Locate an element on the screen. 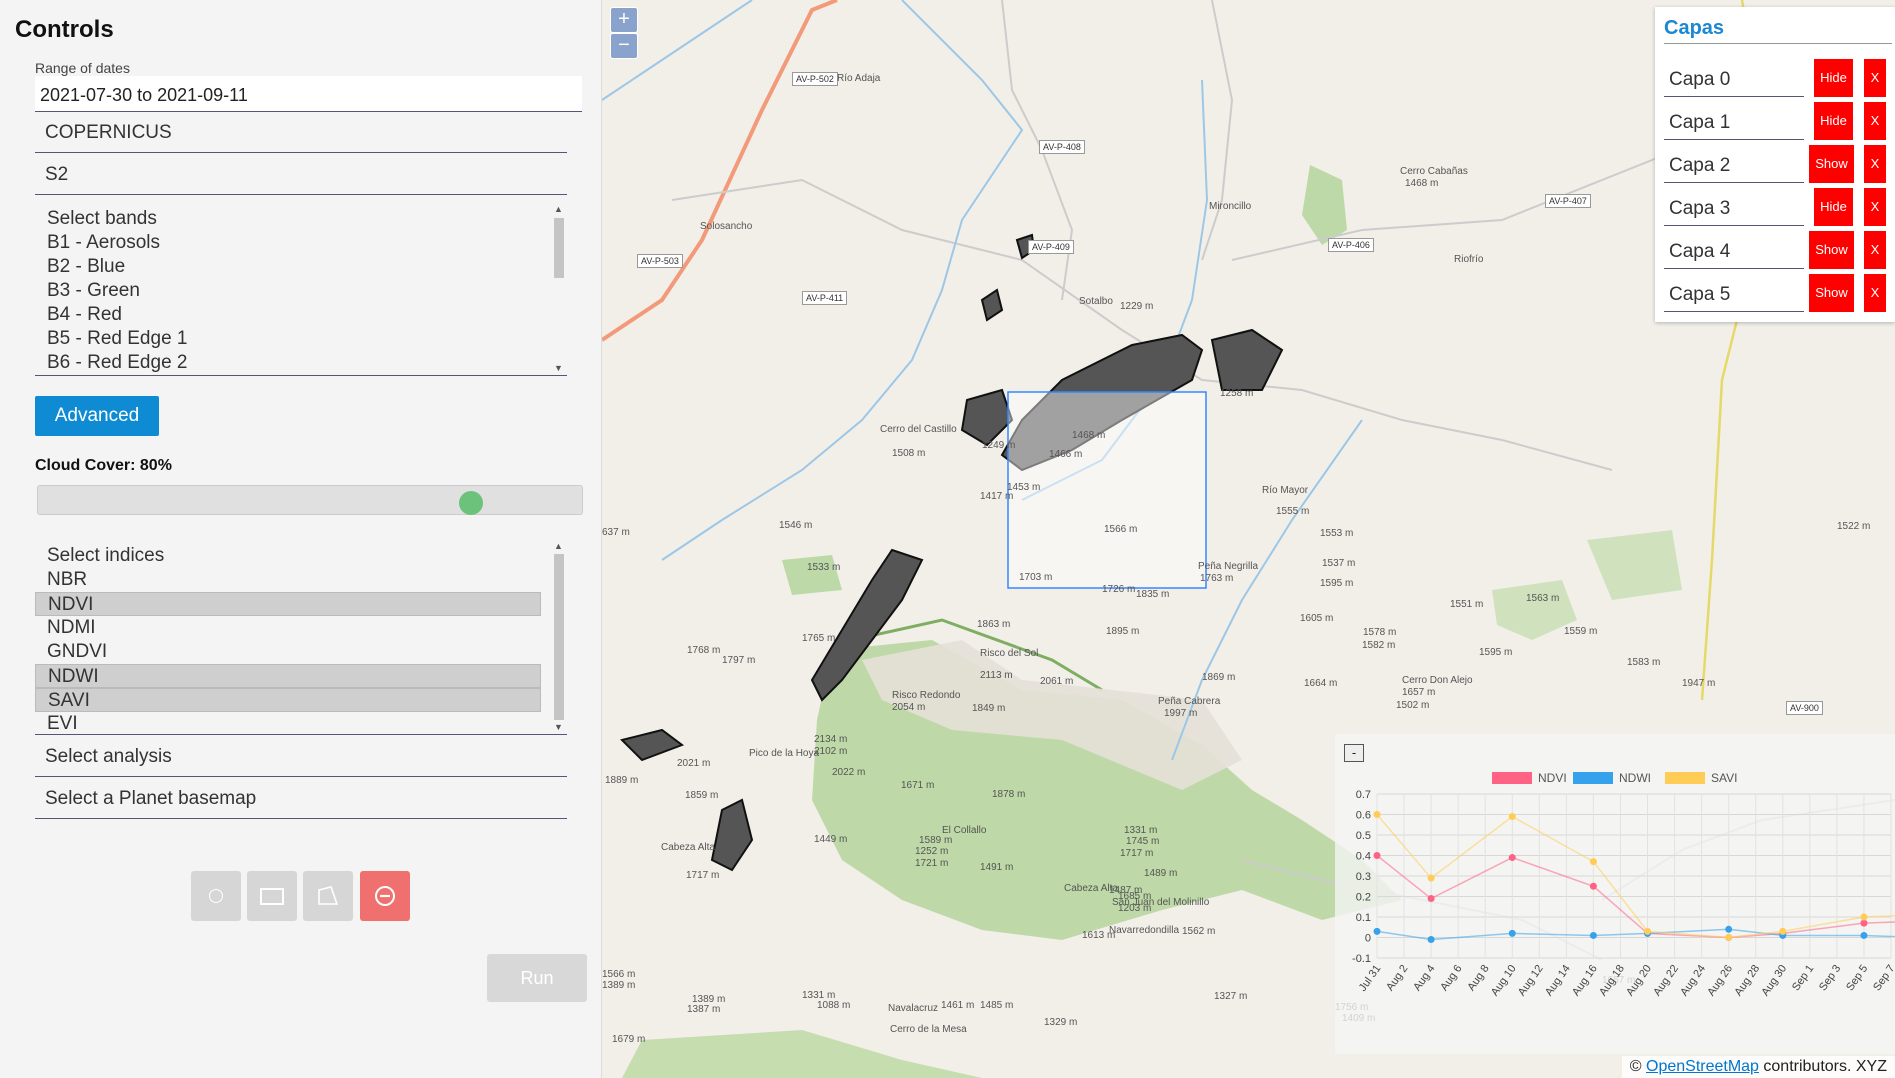 The width and height of the screenshot is (1895, 1078). map-label: 1768 m is located at coordinates (704, 650).